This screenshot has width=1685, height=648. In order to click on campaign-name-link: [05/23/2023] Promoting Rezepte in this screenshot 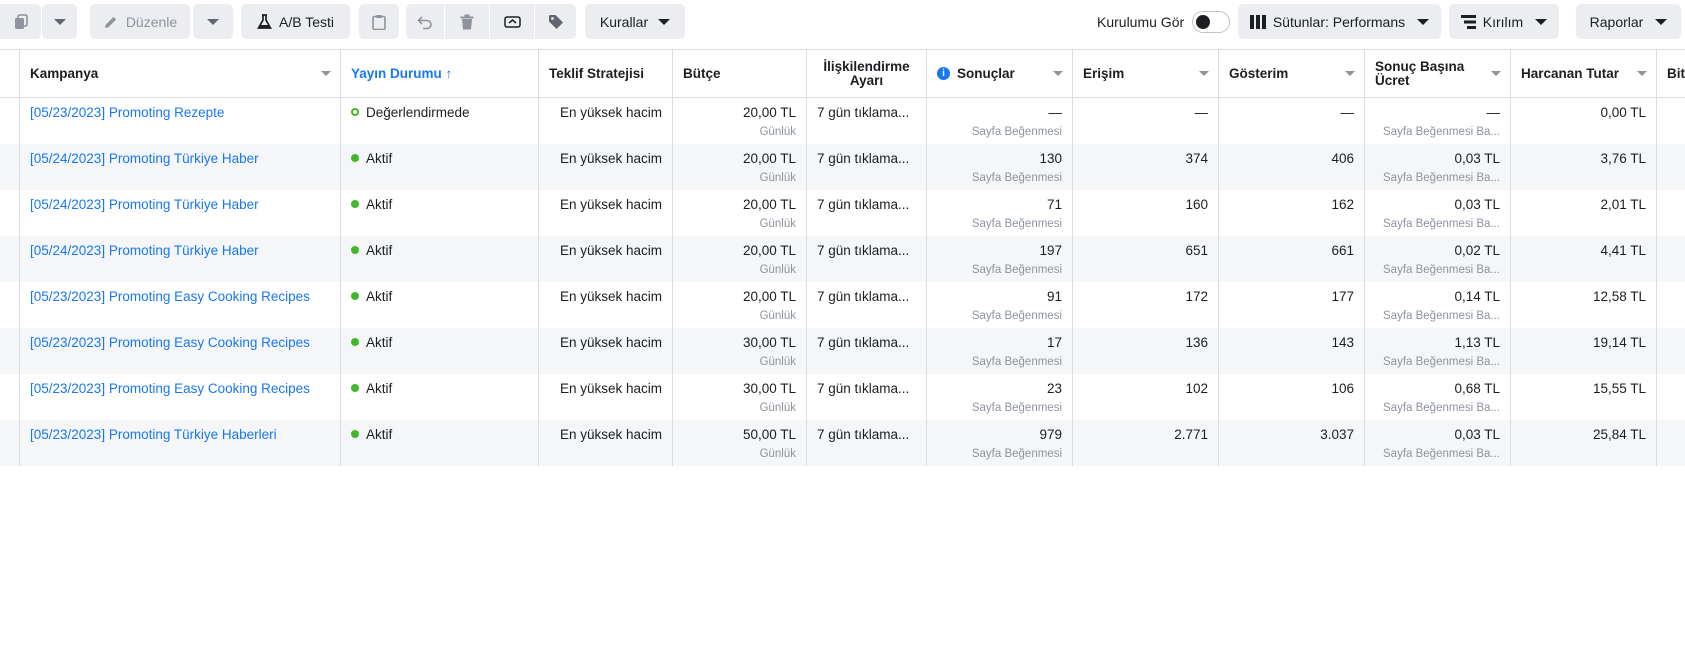, I will do `click(180, 113)`.